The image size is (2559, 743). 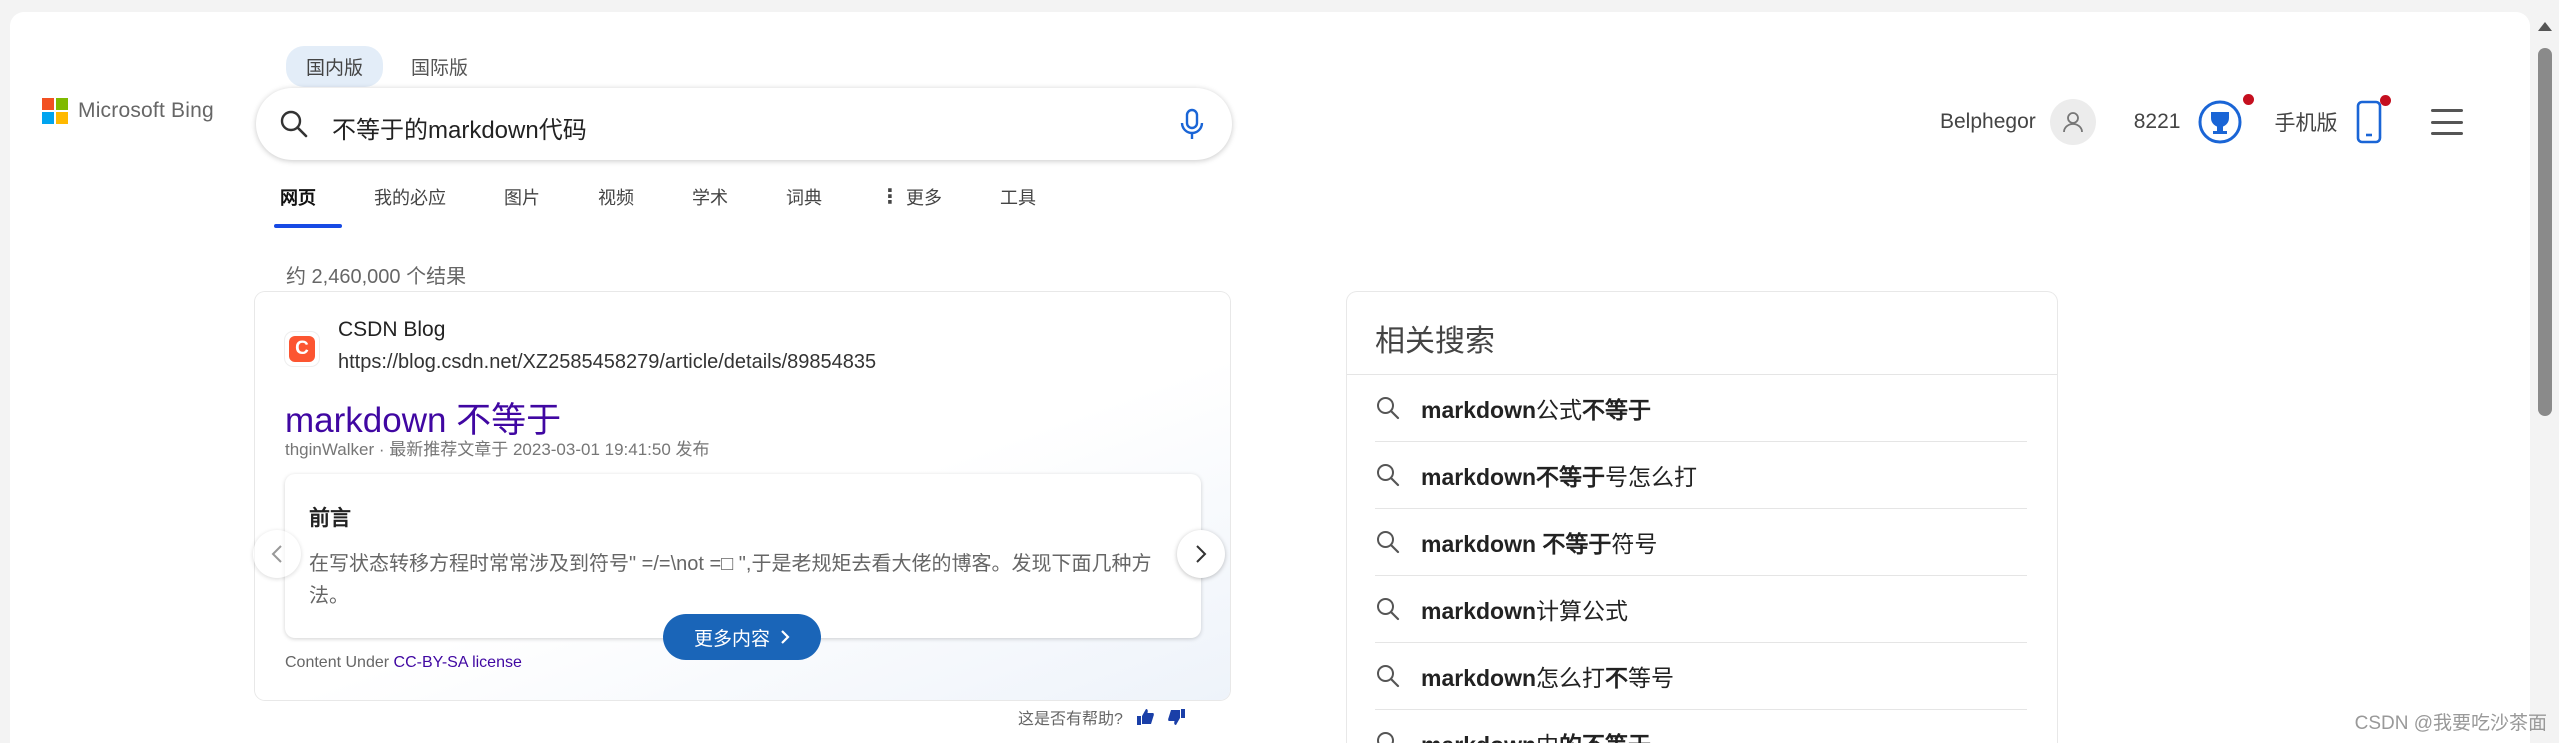 What do you see at coordinates (2373, 120) in the screenshot?
I see `phone-icon` at bounding box center [2373, 120].